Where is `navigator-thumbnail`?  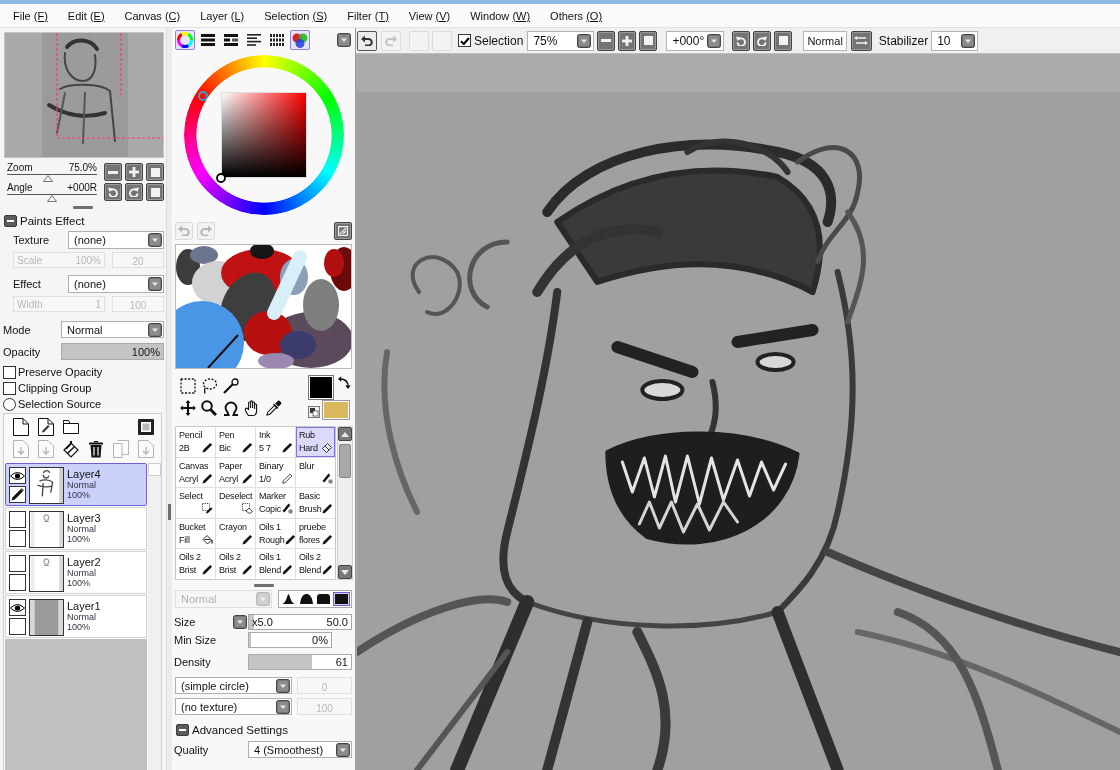
navigator-thumbnail is located at coordinates (84, 95).